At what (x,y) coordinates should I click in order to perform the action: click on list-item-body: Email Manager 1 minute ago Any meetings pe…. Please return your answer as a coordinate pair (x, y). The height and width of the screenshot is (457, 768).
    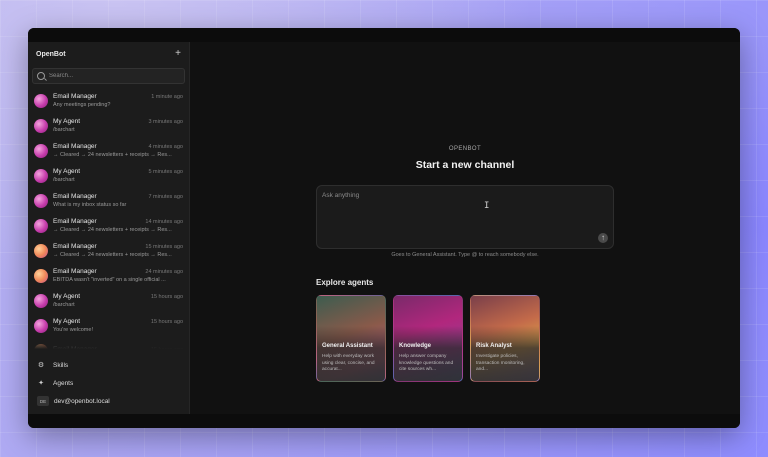
    Looking at the image, I should click on (118, 100).